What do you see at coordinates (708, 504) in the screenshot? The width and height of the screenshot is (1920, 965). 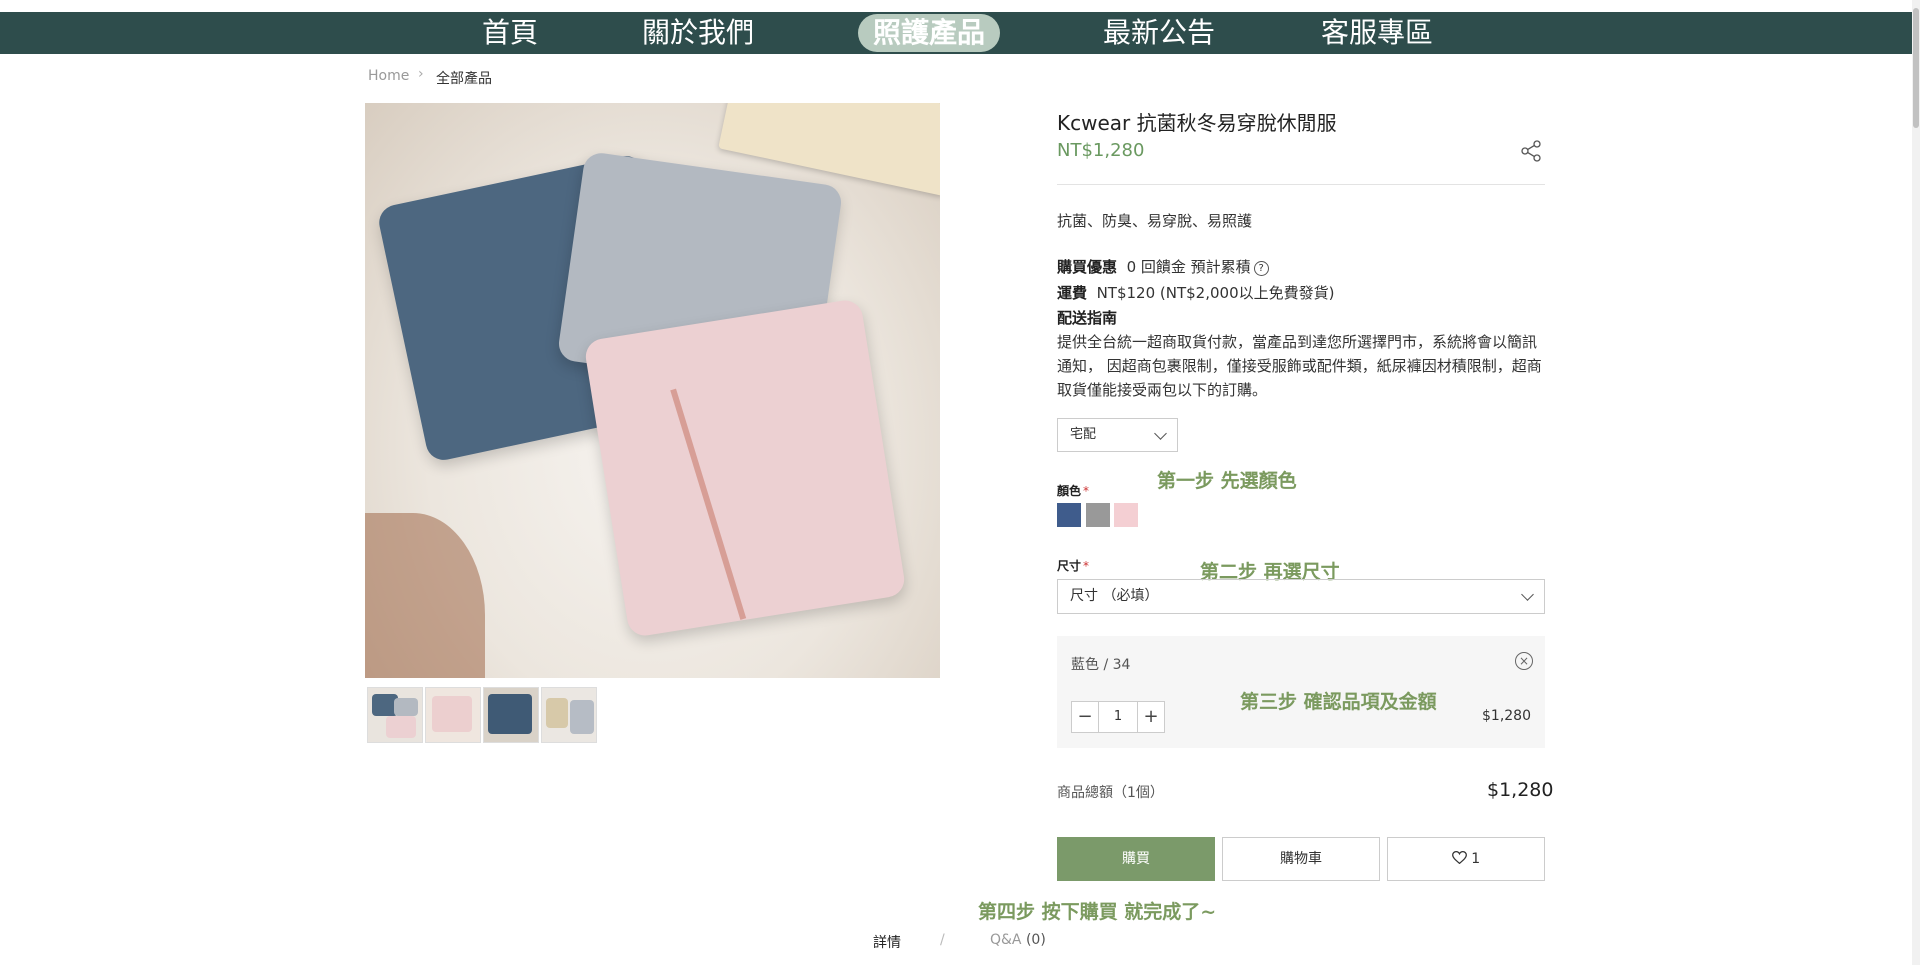 I see `pink-shirt-stripe` at bounding box center [708, 504].